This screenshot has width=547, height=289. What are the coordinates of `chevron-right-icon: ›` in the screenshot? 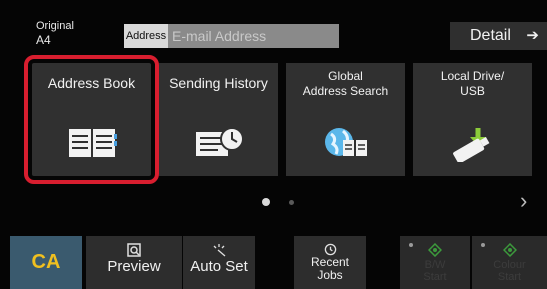 It's located at (523, 201).